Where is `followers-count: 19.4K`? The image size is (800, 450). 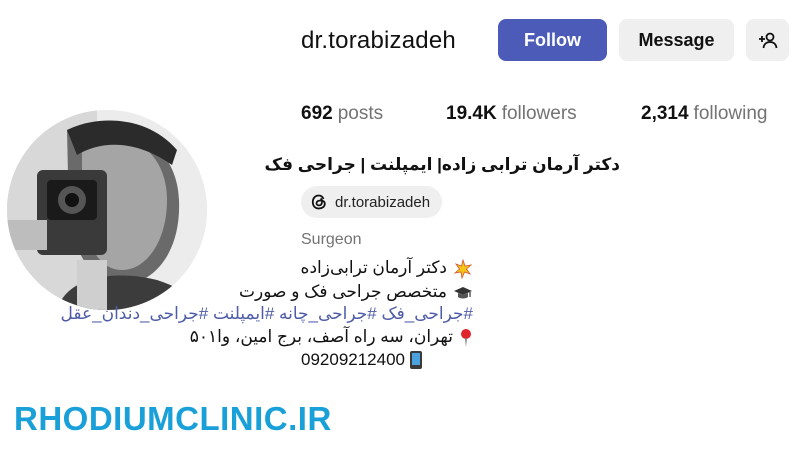
followers-count: 19.4K is located at coordinates (471, 113).